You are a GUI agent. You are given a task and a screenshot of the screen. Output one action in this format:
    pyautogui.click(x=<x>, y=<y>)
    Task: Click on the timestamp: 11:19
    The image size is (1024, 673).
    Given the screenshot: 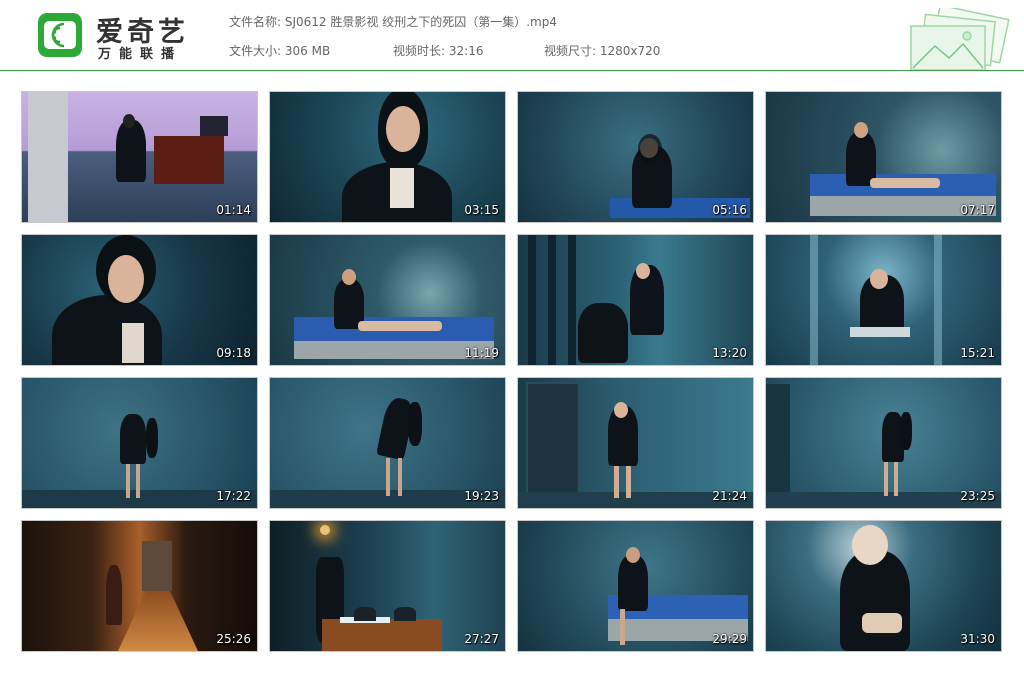 What is the action you would take?
    pyautogui.click(x=481, y=353)
    